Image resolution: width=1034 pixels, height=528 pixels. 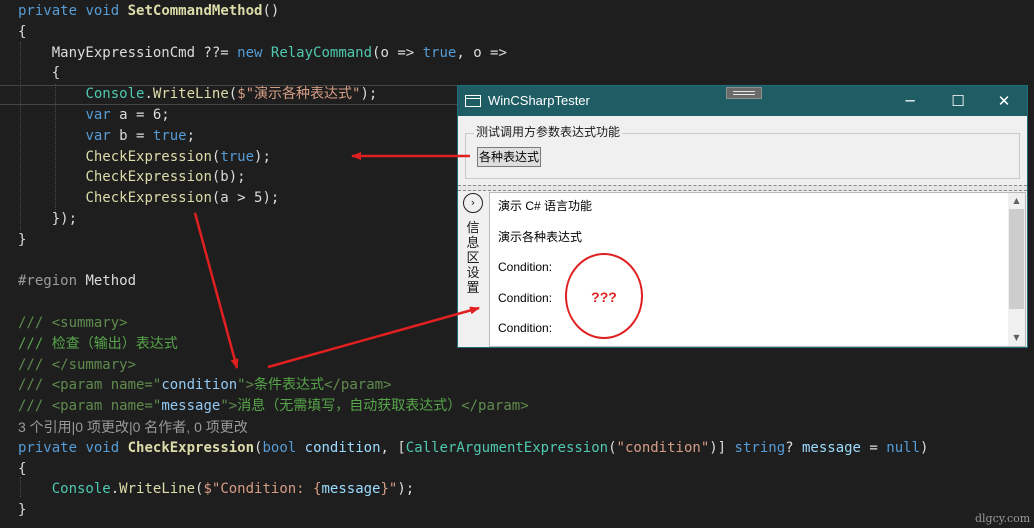 What do you see at coordinates (373, 337) in the screenshot?
I see `arrow-param-to-output` at bounding box center [373, 337].